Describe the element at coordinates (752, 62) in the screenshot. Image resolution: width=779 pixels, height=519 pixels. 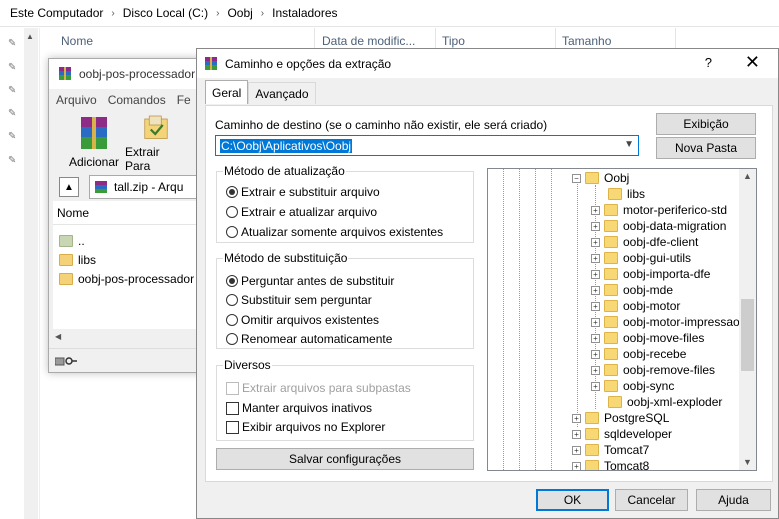
I see `close-icon: ✕` at that location.